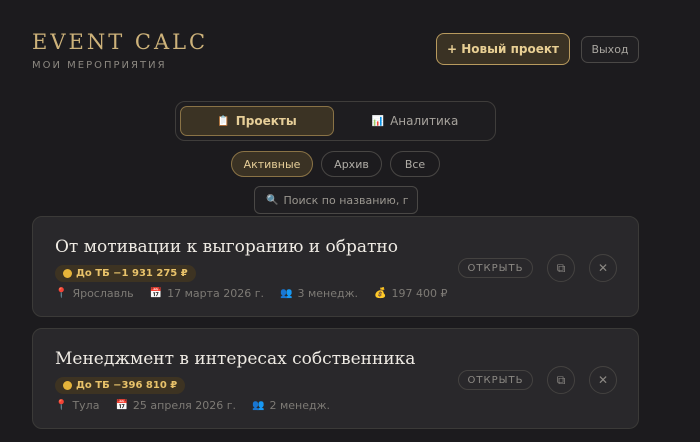 The width and height of the screenshot is (700, 442). Describe the element at coordinates (346, 200) in the screenshot. I see `search-input` at that location.